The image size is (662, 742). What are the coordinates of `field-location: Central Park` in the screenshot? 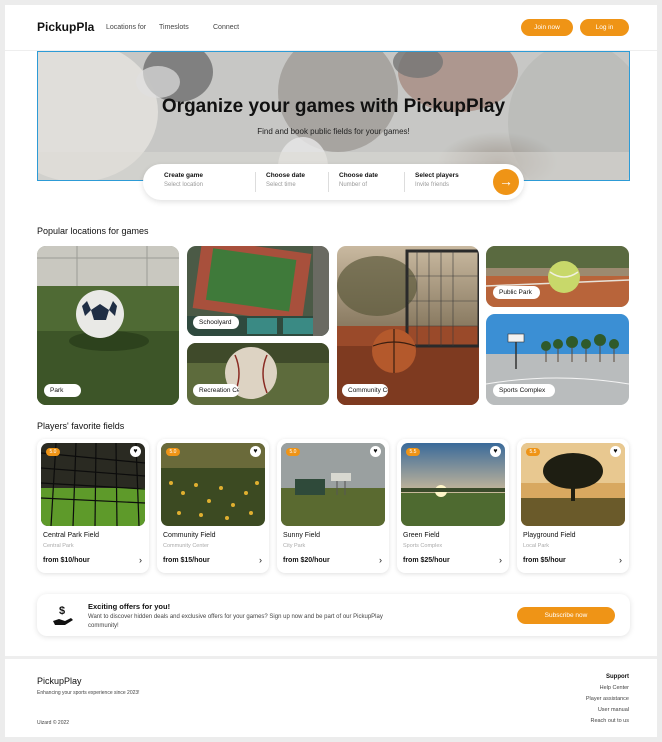 It's located at (58, 546).